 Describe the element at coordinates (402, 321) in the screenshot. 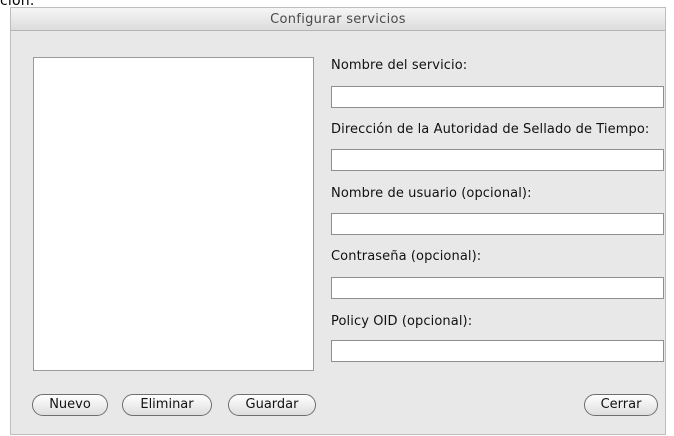

I see `policy-oid-label: Policy OID (opcional):` at that location.